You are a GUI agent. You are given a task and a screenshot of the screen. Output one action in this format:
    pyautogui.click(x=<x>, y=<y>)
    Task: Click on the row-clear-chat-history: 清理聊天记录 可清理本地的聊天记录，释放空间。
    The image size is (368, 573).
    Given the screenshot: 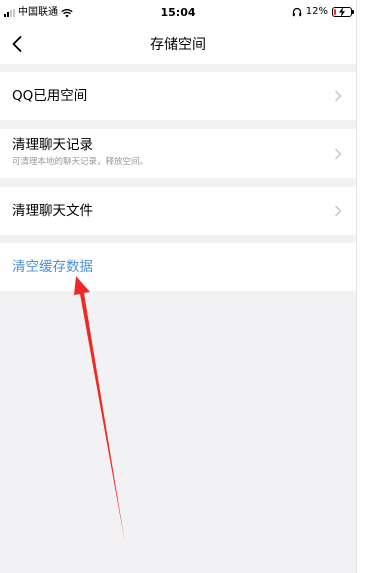 What is the action you would take?
    pyautogui.click(x=178, y=153)
    